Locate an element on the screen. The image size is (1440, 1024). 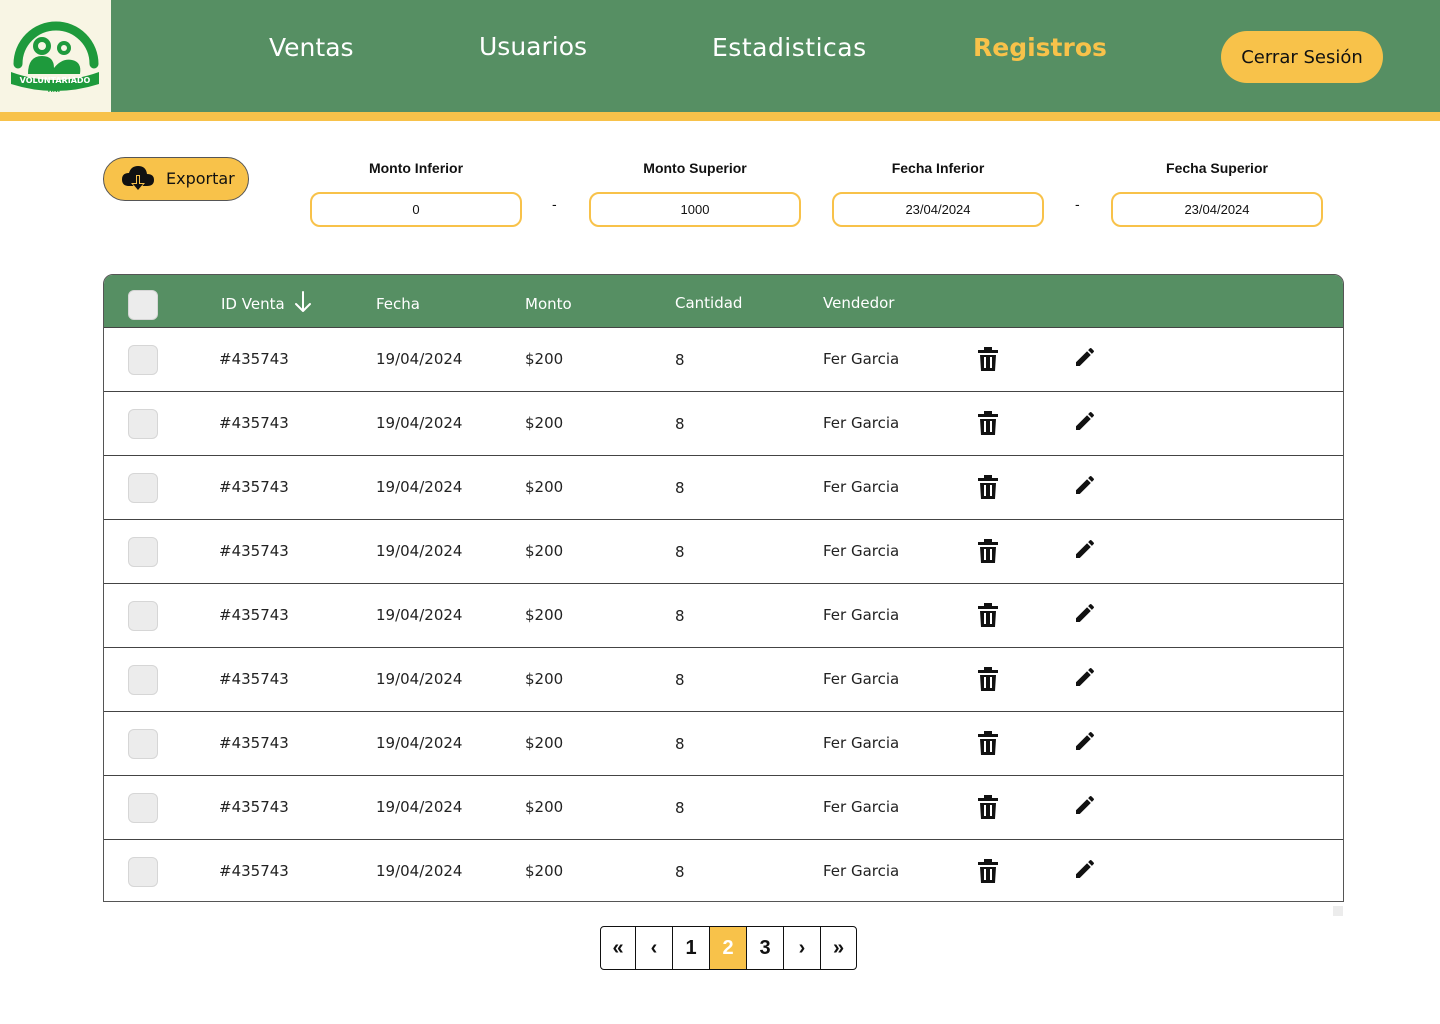
fecha-inferior-label: Fecha Inferior is located at coordinates (938, 168).